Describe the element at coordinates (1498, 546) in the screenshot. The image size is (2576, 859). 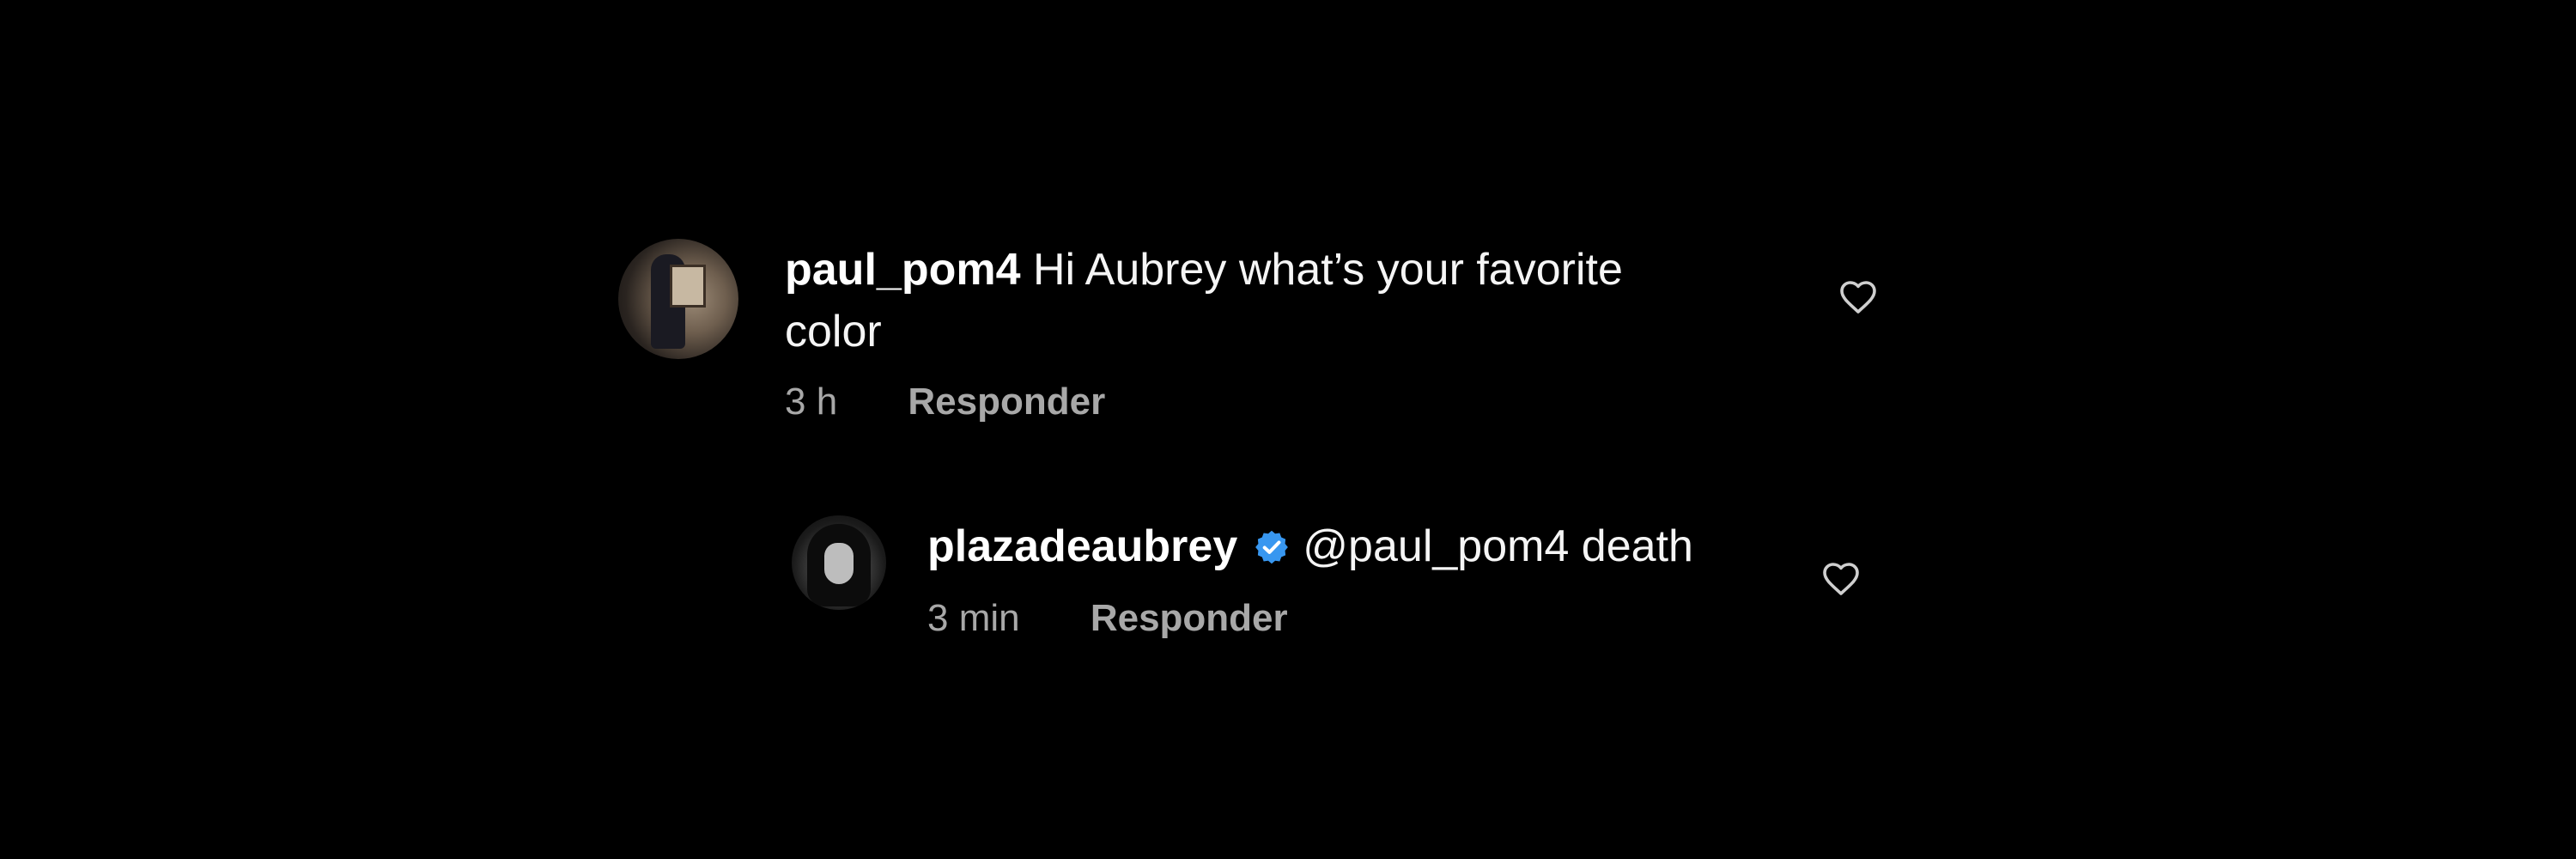
I see `reply-text: @paul_pom4 death` at that location.